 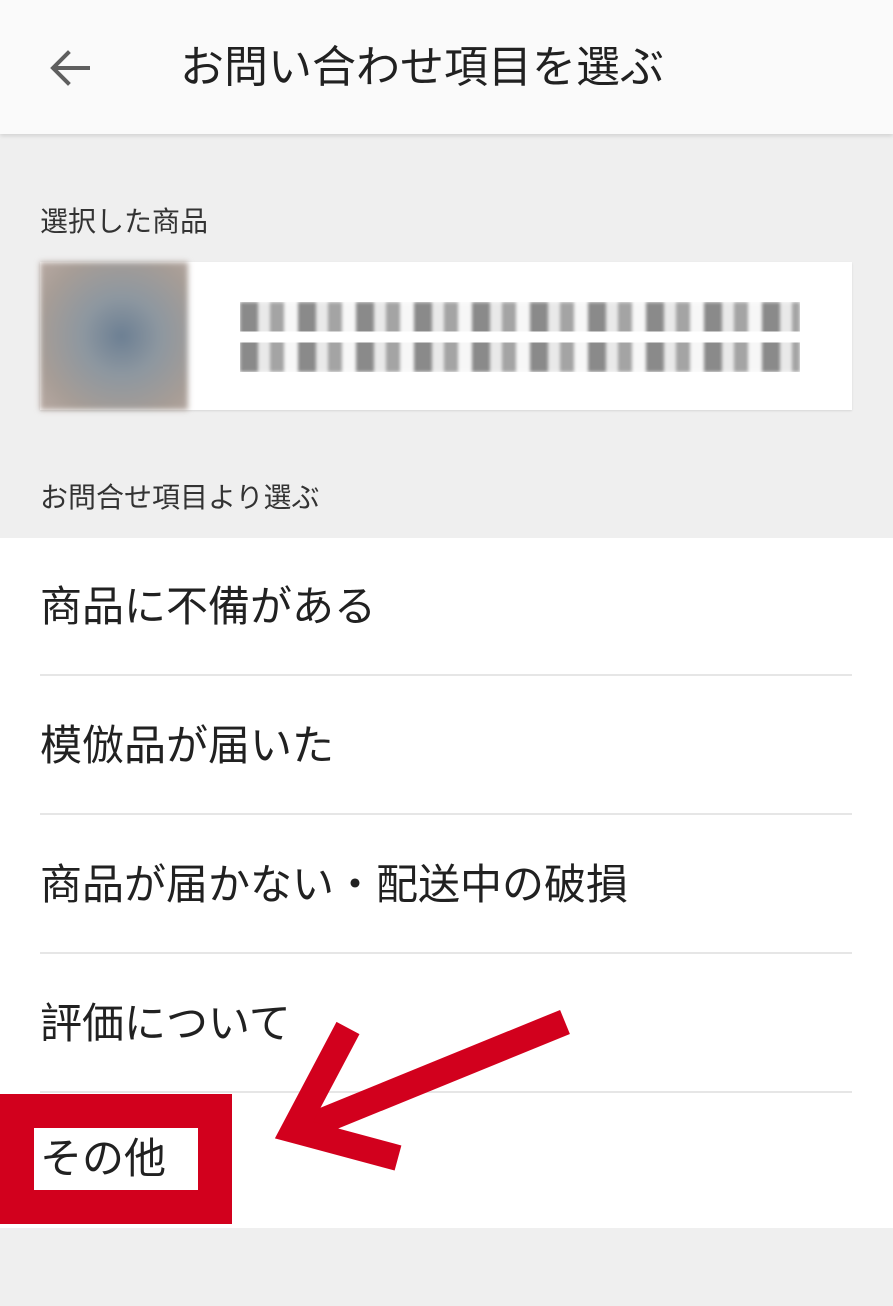 I want to click on list-item-label: 商品に不備がある, so click(x=208, y=606).